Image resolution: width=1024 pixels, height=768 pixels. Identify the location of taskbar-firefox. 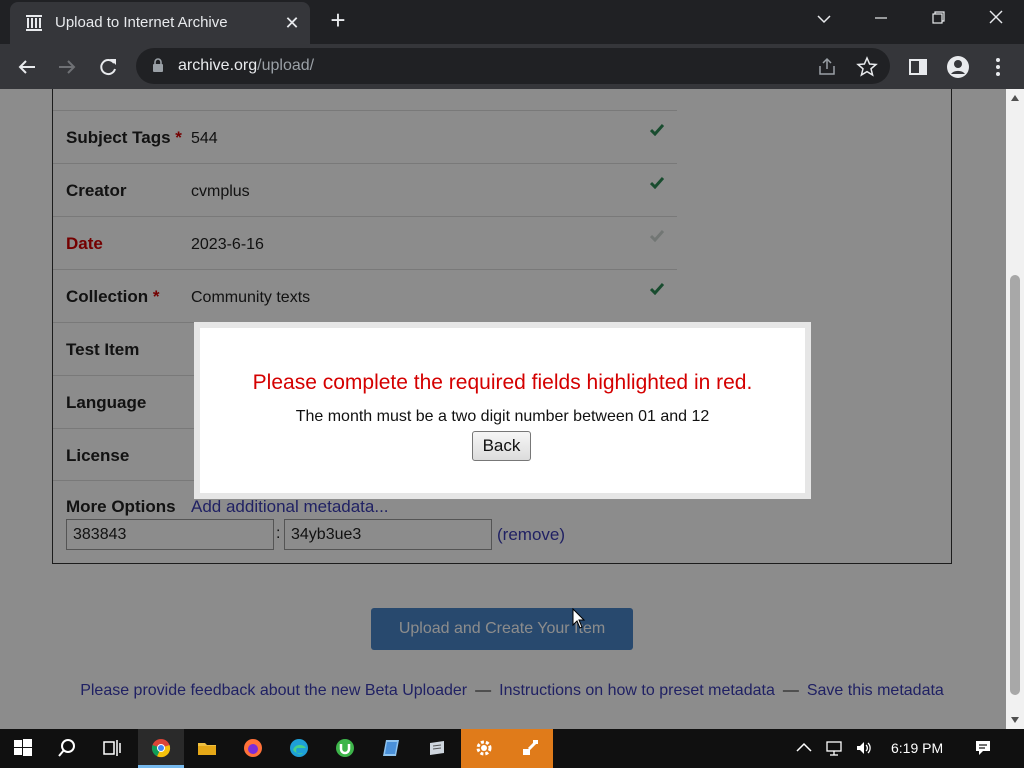
(253, 748).